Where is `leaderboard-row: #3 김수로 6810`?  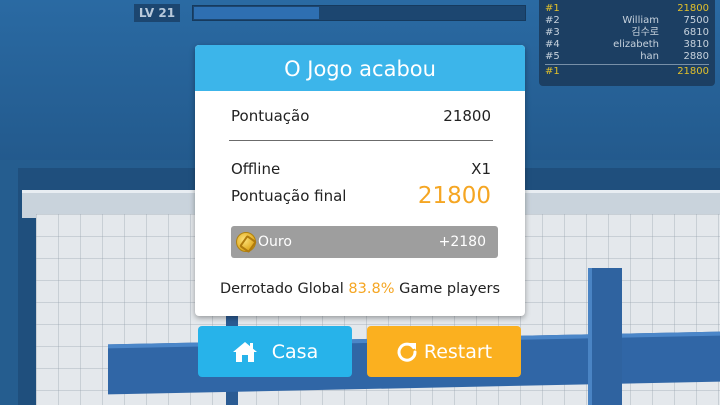 leaderboard-row: #3 김수로 6810 is located at coordinates (627, 33).